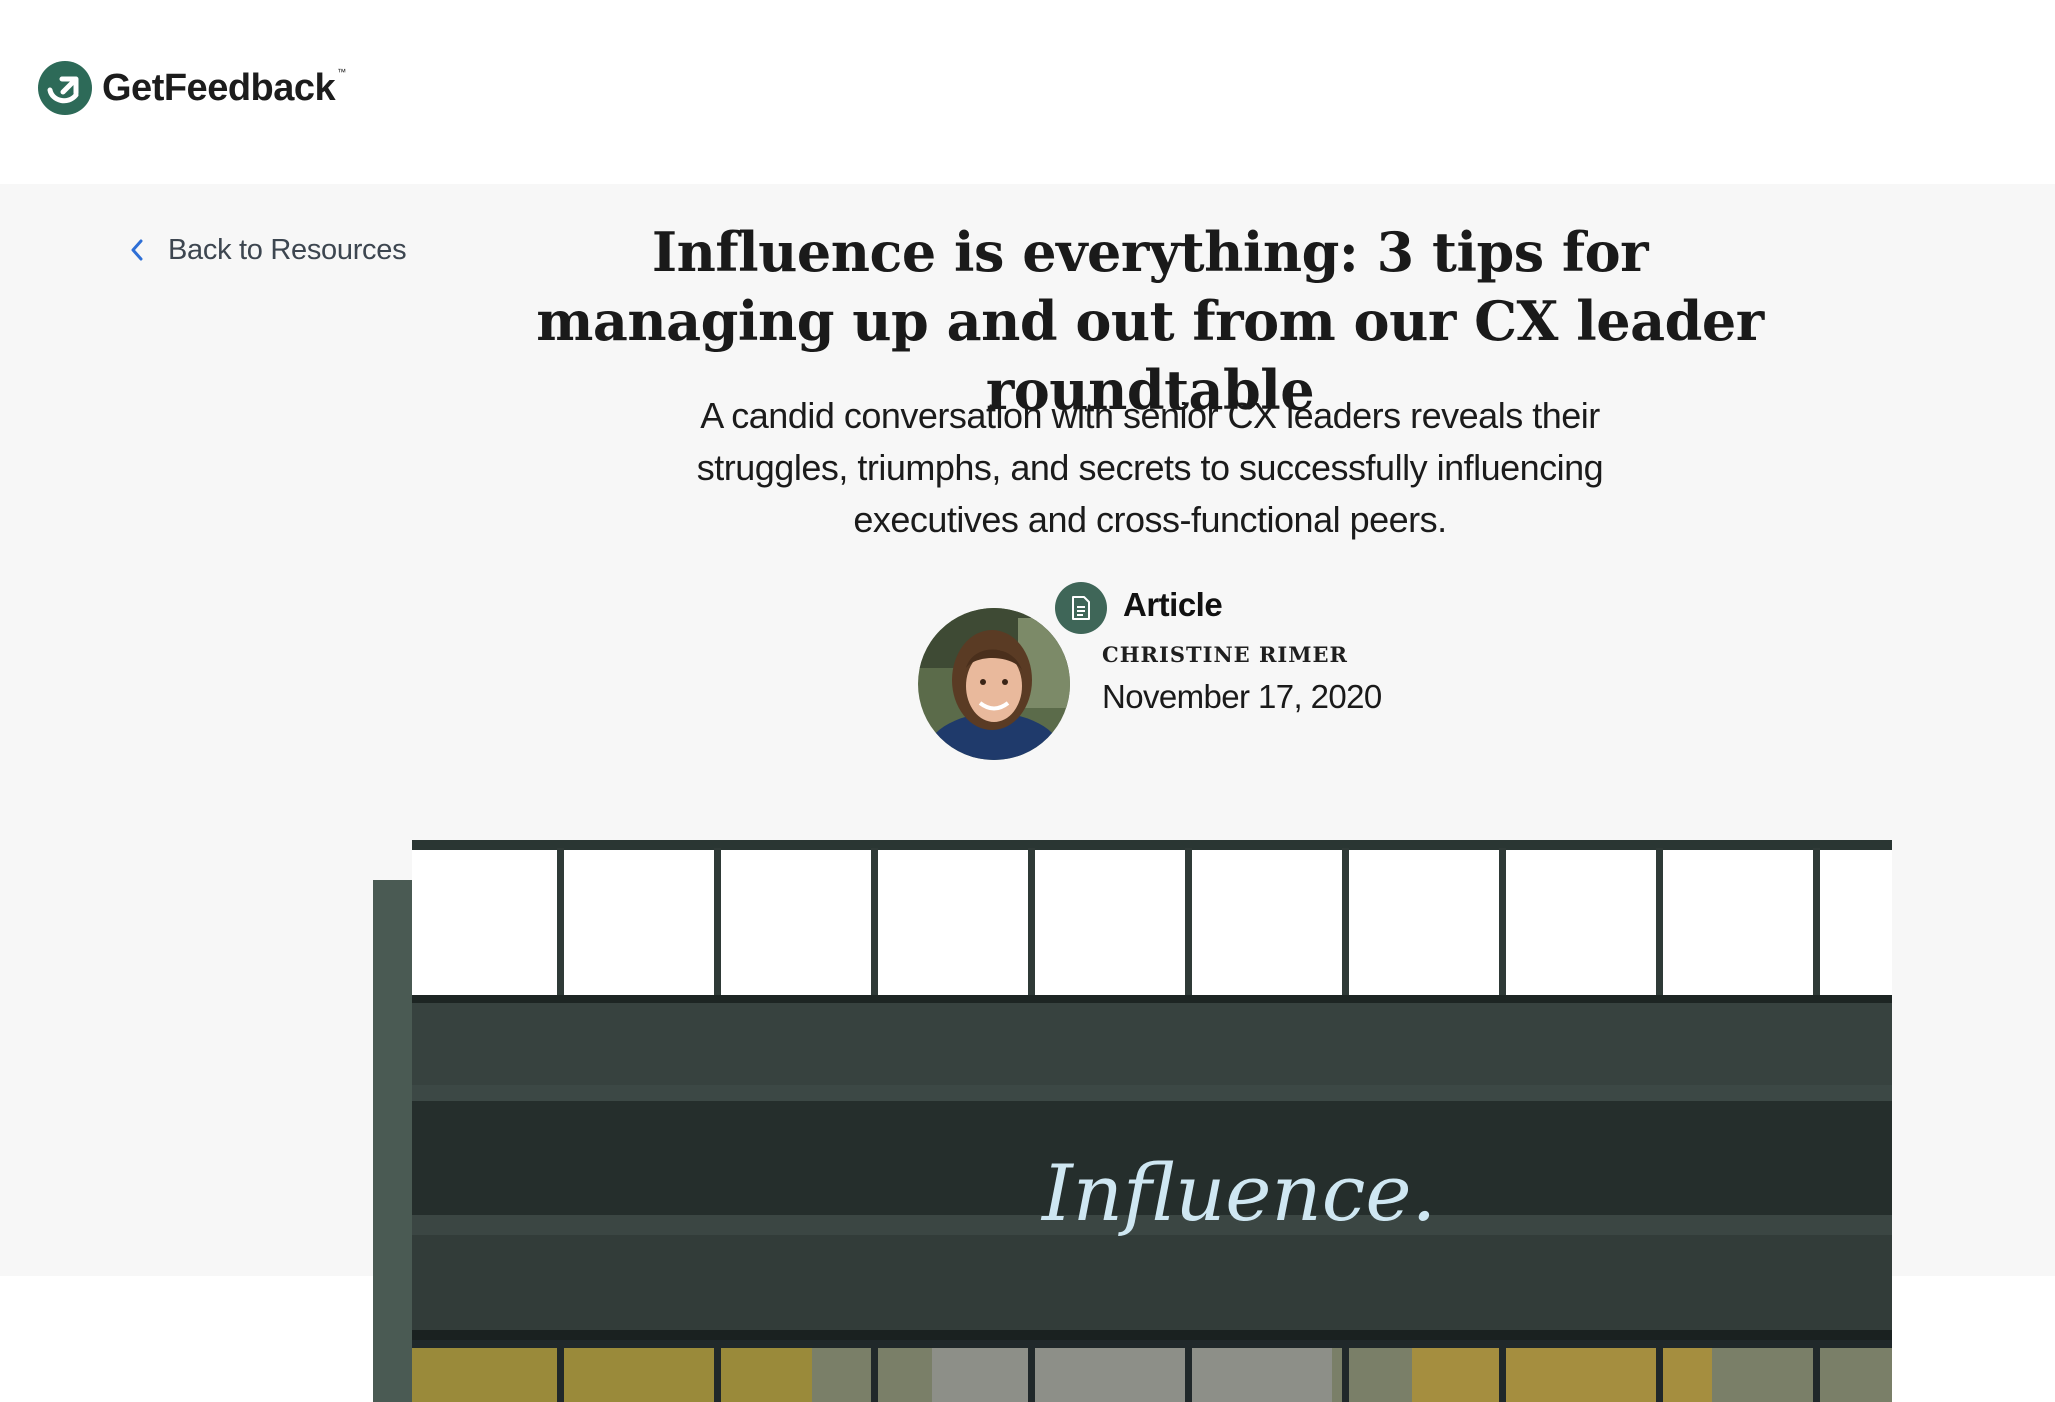  I want to click on site-header: GetFeedback ™, so click(1027, 92).